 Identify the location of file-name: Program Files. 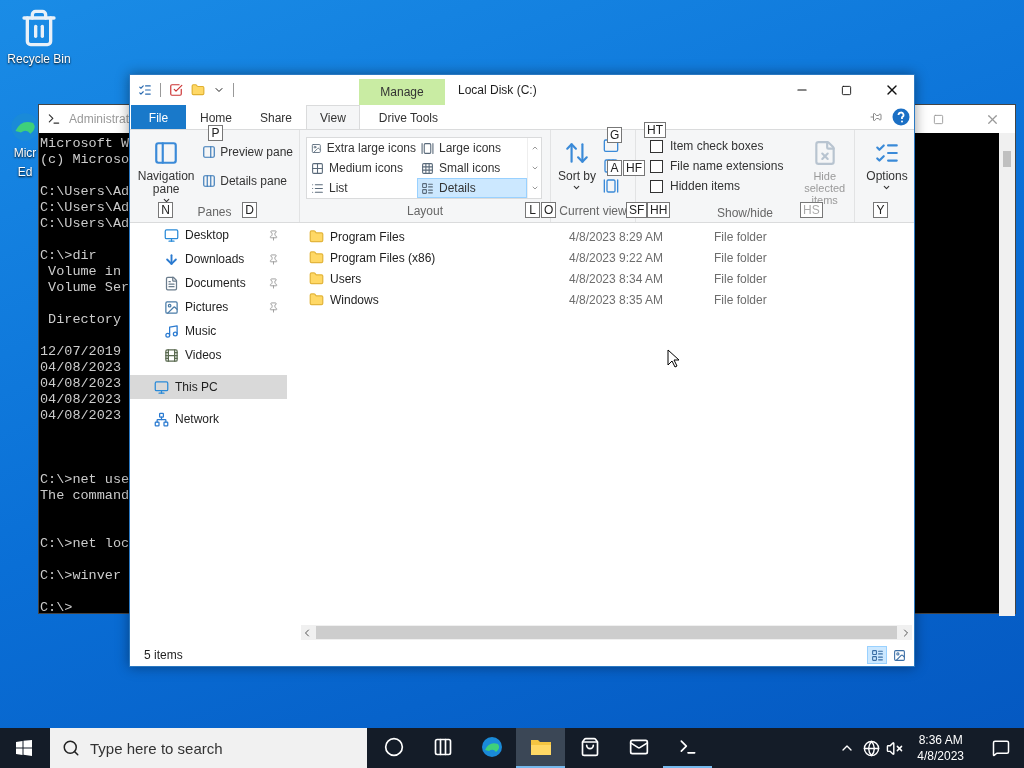
(449, 236).